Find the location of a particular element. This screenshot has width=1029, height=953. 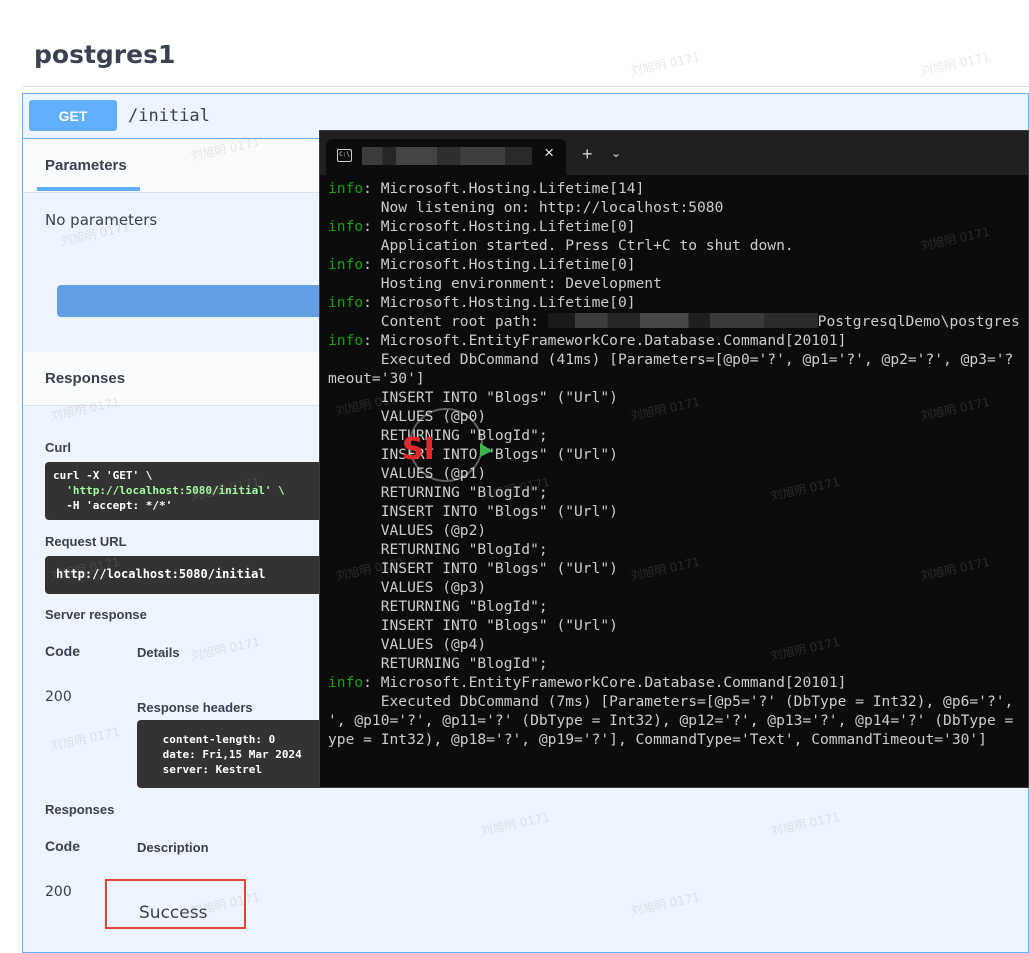

new-tab-button: + is located at coordinates (587, 154).